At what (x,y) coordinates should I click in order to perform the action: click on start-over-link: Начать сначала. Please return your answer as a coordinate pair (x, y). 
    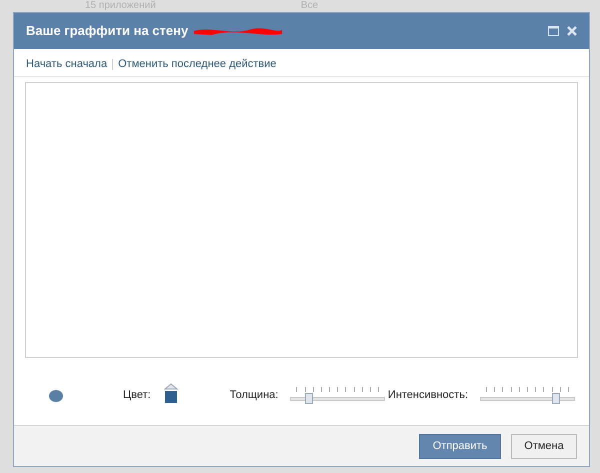
    Looking at the image, I should click on (67, 64).